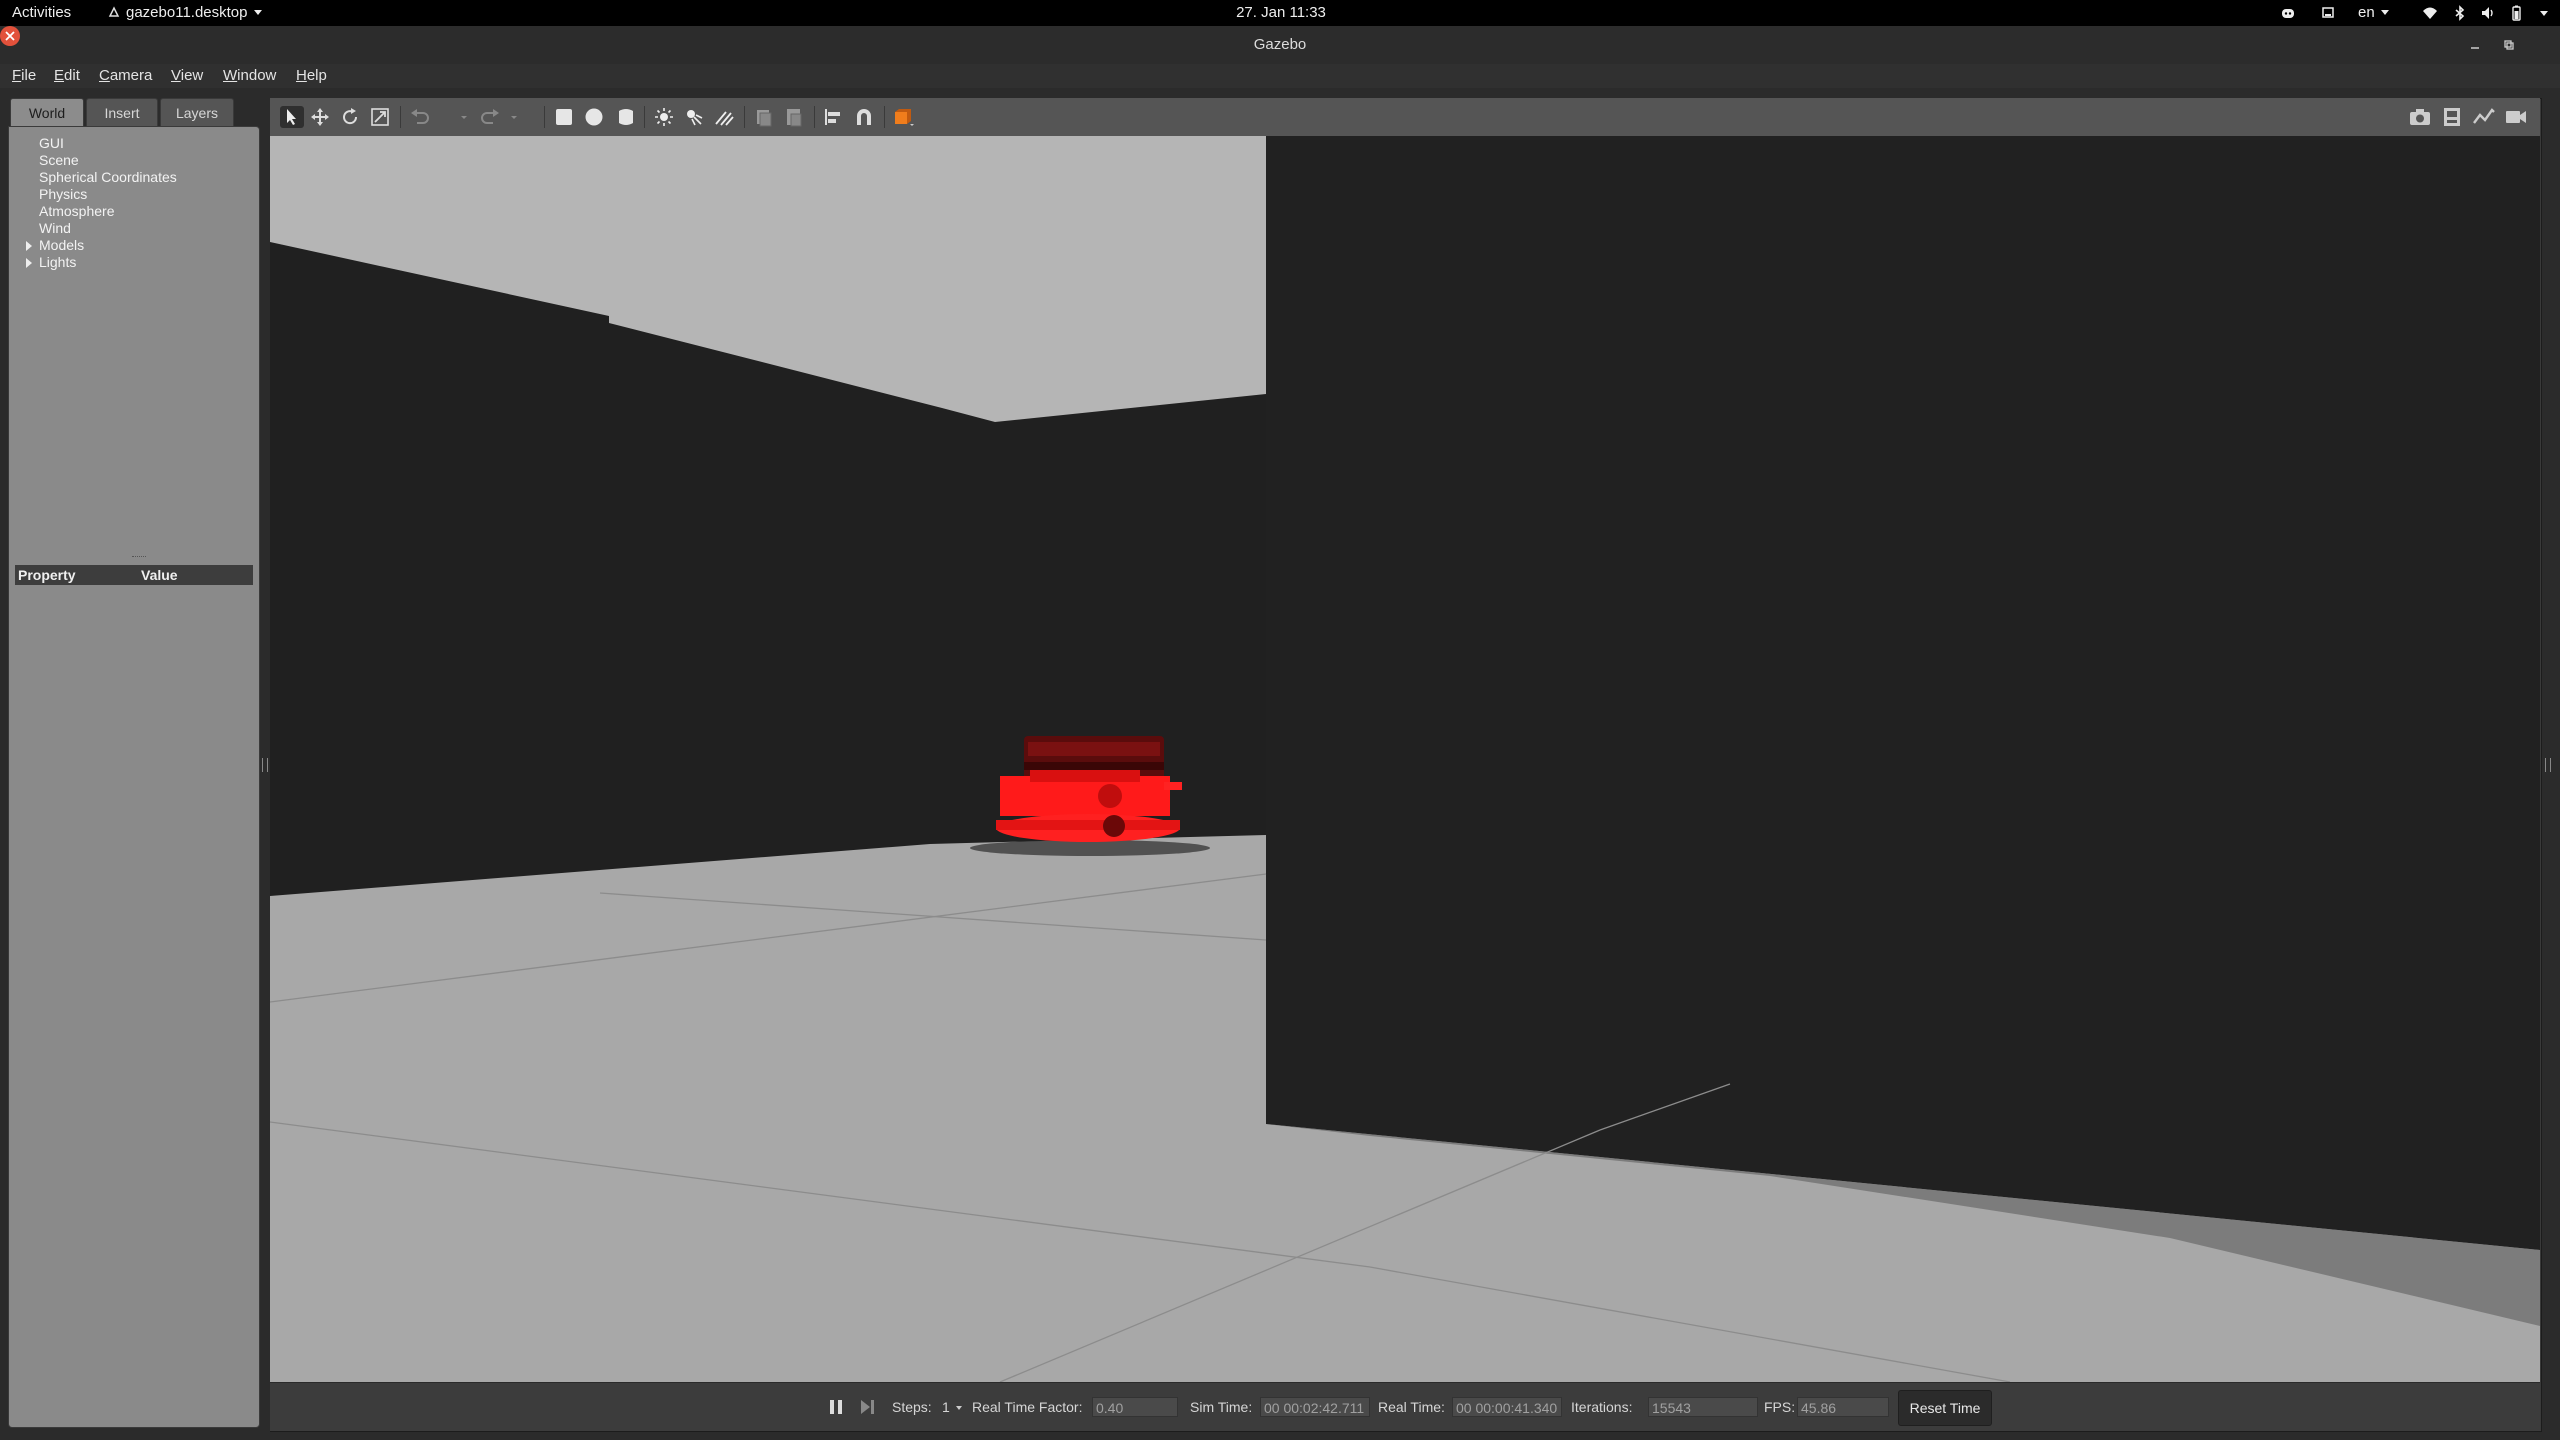  What do you see at coordinates (131, 75) in the screenshot?
I see `menu-camera-label: amera` at bounding box center [131, 75].